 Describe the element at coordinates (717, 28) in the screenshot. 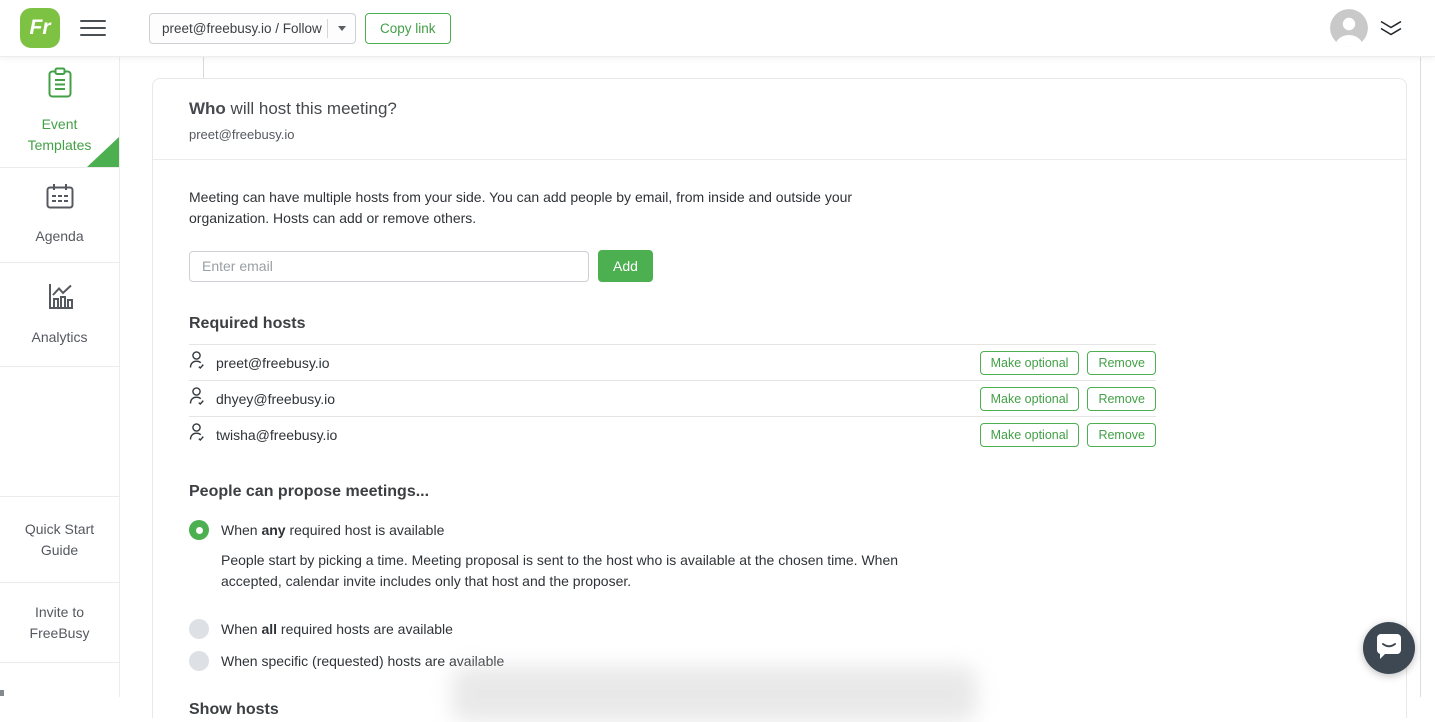

I see `top-bar: Fr preet@freebusy.io / Follow Copy link` at that location.